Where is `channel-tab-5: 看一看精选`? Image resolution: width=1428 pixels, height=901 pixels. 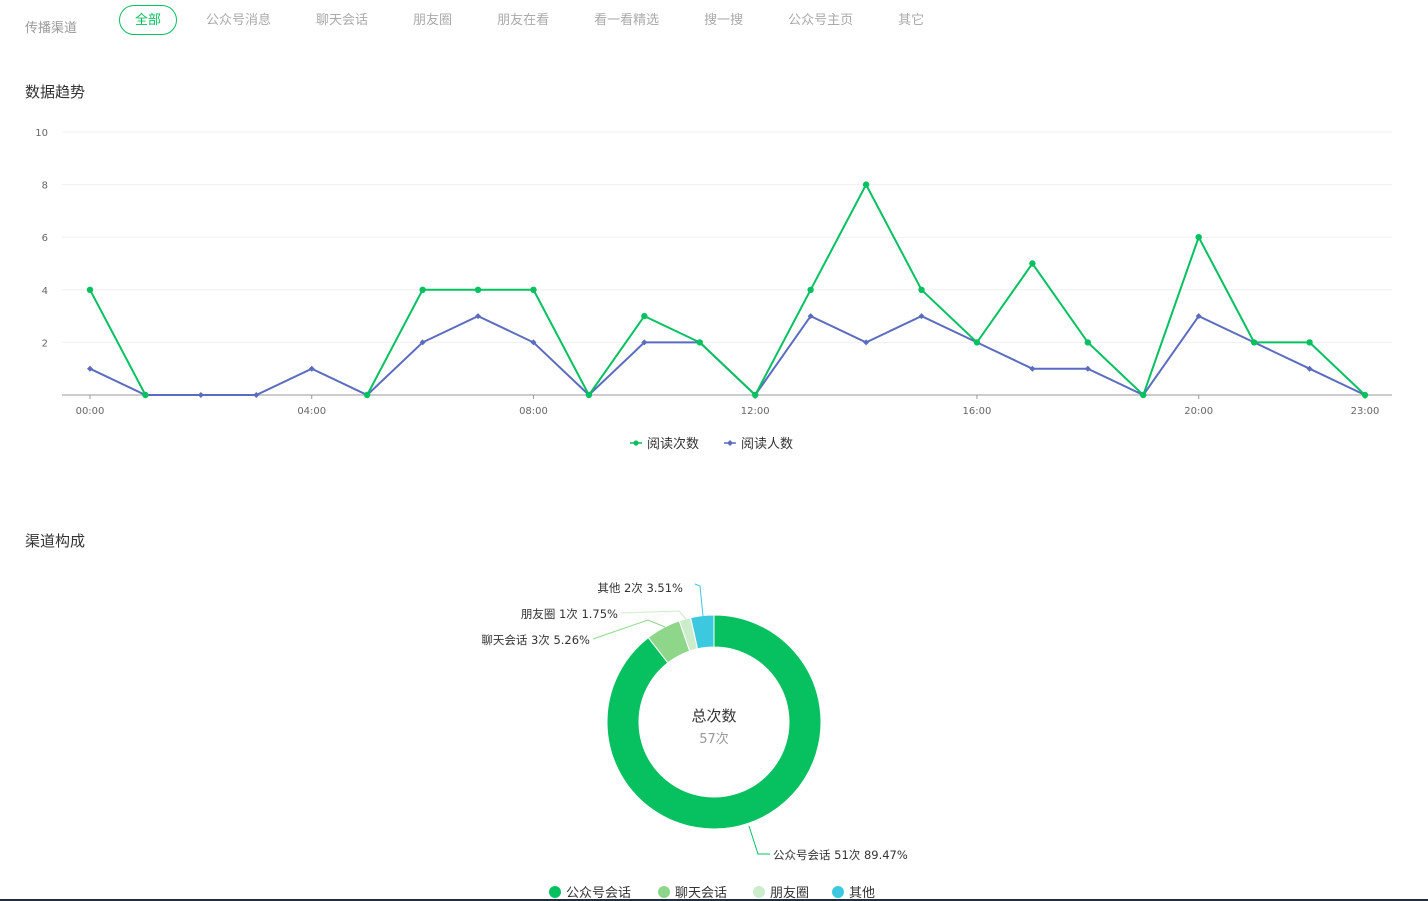 channel-tab-5: 看一看精选 is located at coordinates (626, 20).